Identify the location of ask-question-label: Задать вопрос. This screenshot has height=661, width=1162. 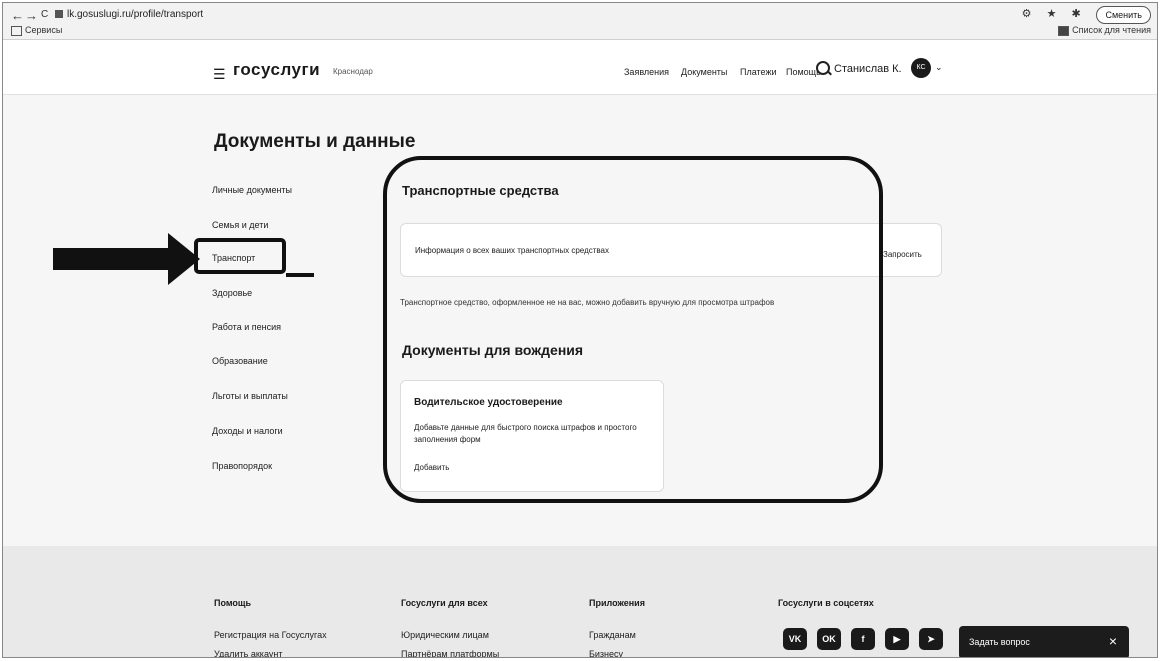
(999, 642).